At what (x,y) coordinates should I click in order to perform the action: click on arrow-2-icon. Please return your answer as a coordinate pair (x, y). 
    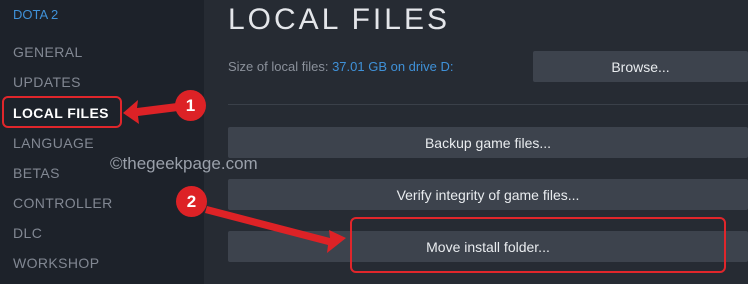
    Looking at the image, I should click on (275, 229).